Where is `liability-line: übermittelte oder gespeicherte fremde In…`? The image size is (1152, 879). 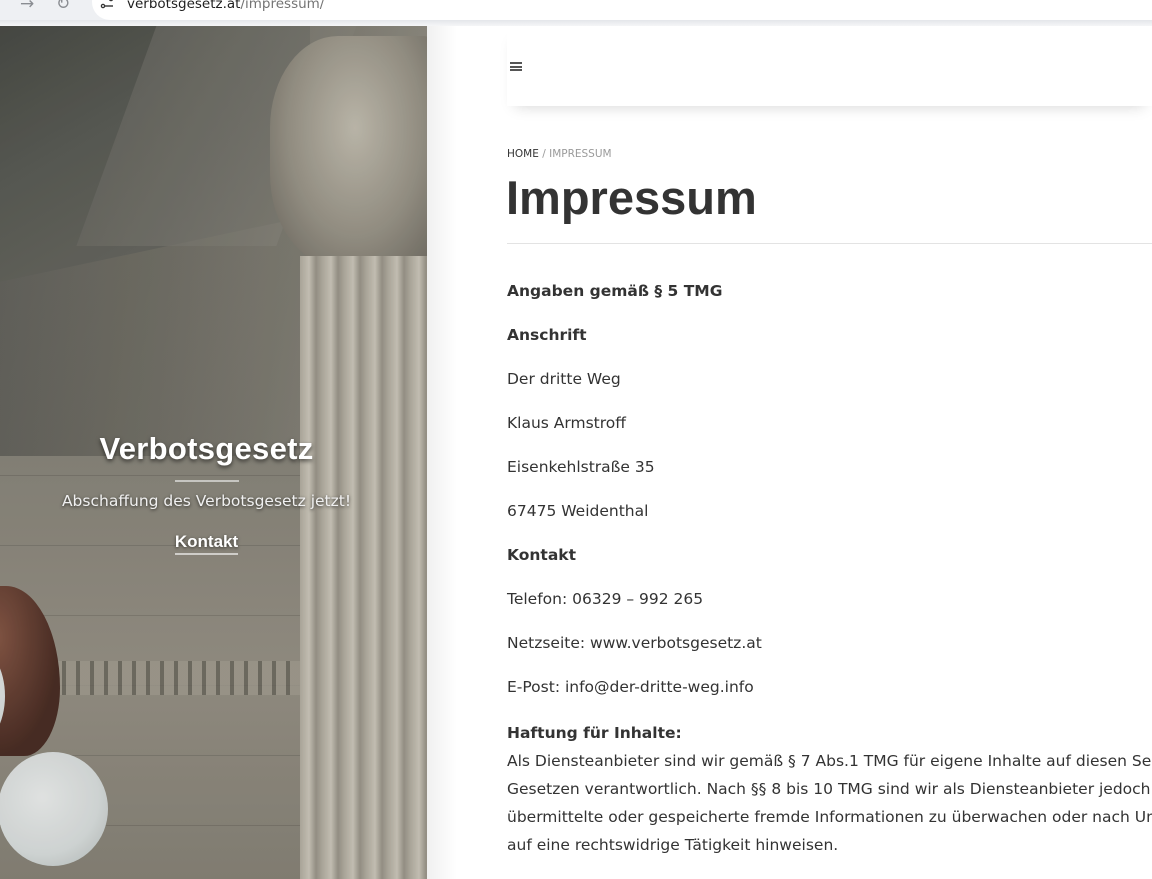 liability-line: übermittelte oder gespeicherte fremde In… is located at coordinates (829, 817).